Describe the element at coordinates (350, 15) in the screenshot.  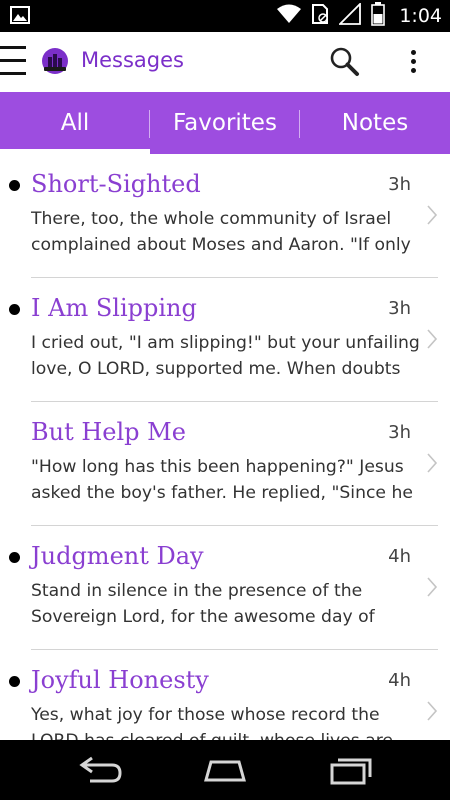
I see `signal-icon` at that location.